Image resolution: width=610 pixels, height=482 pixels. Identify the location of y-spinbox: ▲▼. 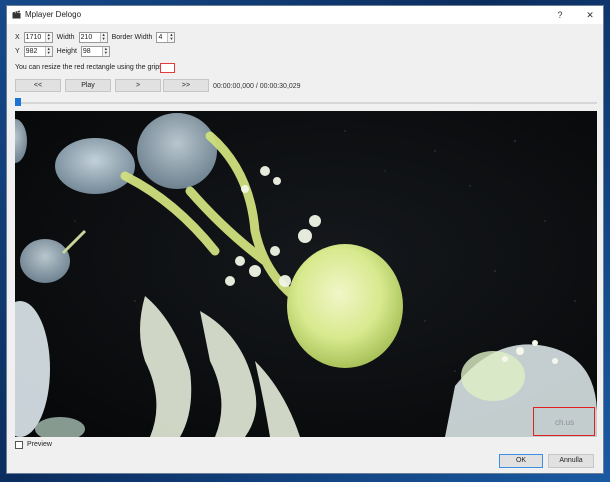
(38, 51).